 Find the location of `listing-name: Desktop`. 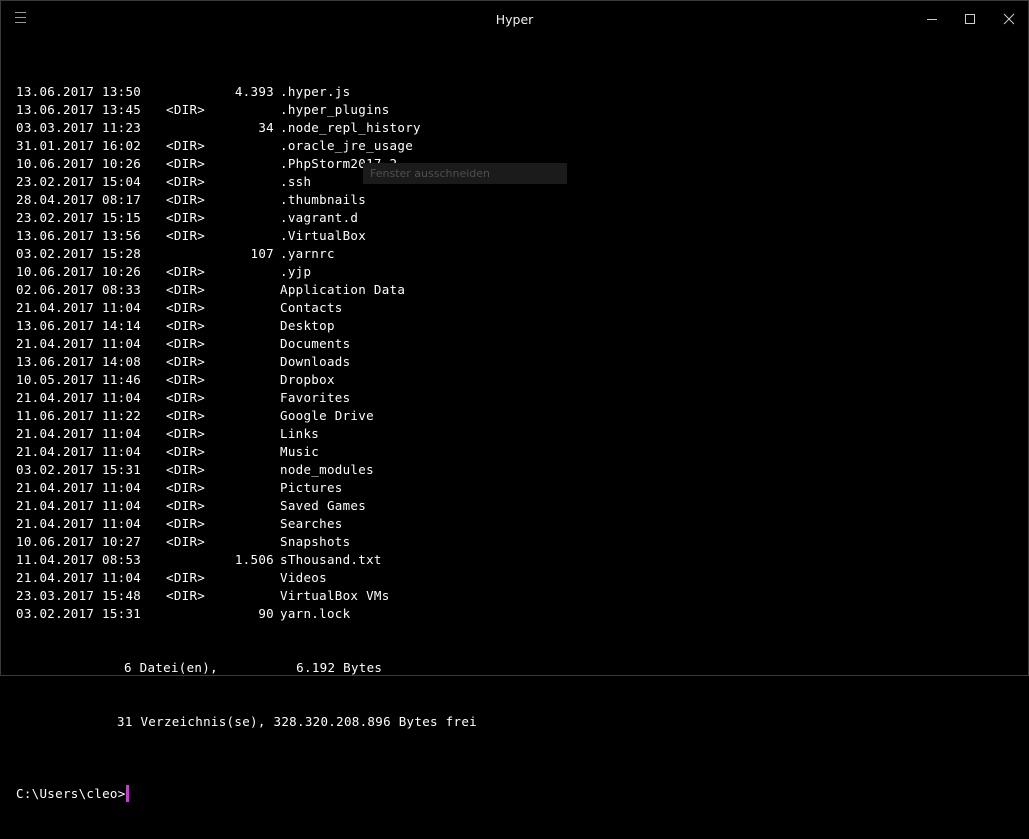

listing-name: Desktop is located at coordinates (307, 325).